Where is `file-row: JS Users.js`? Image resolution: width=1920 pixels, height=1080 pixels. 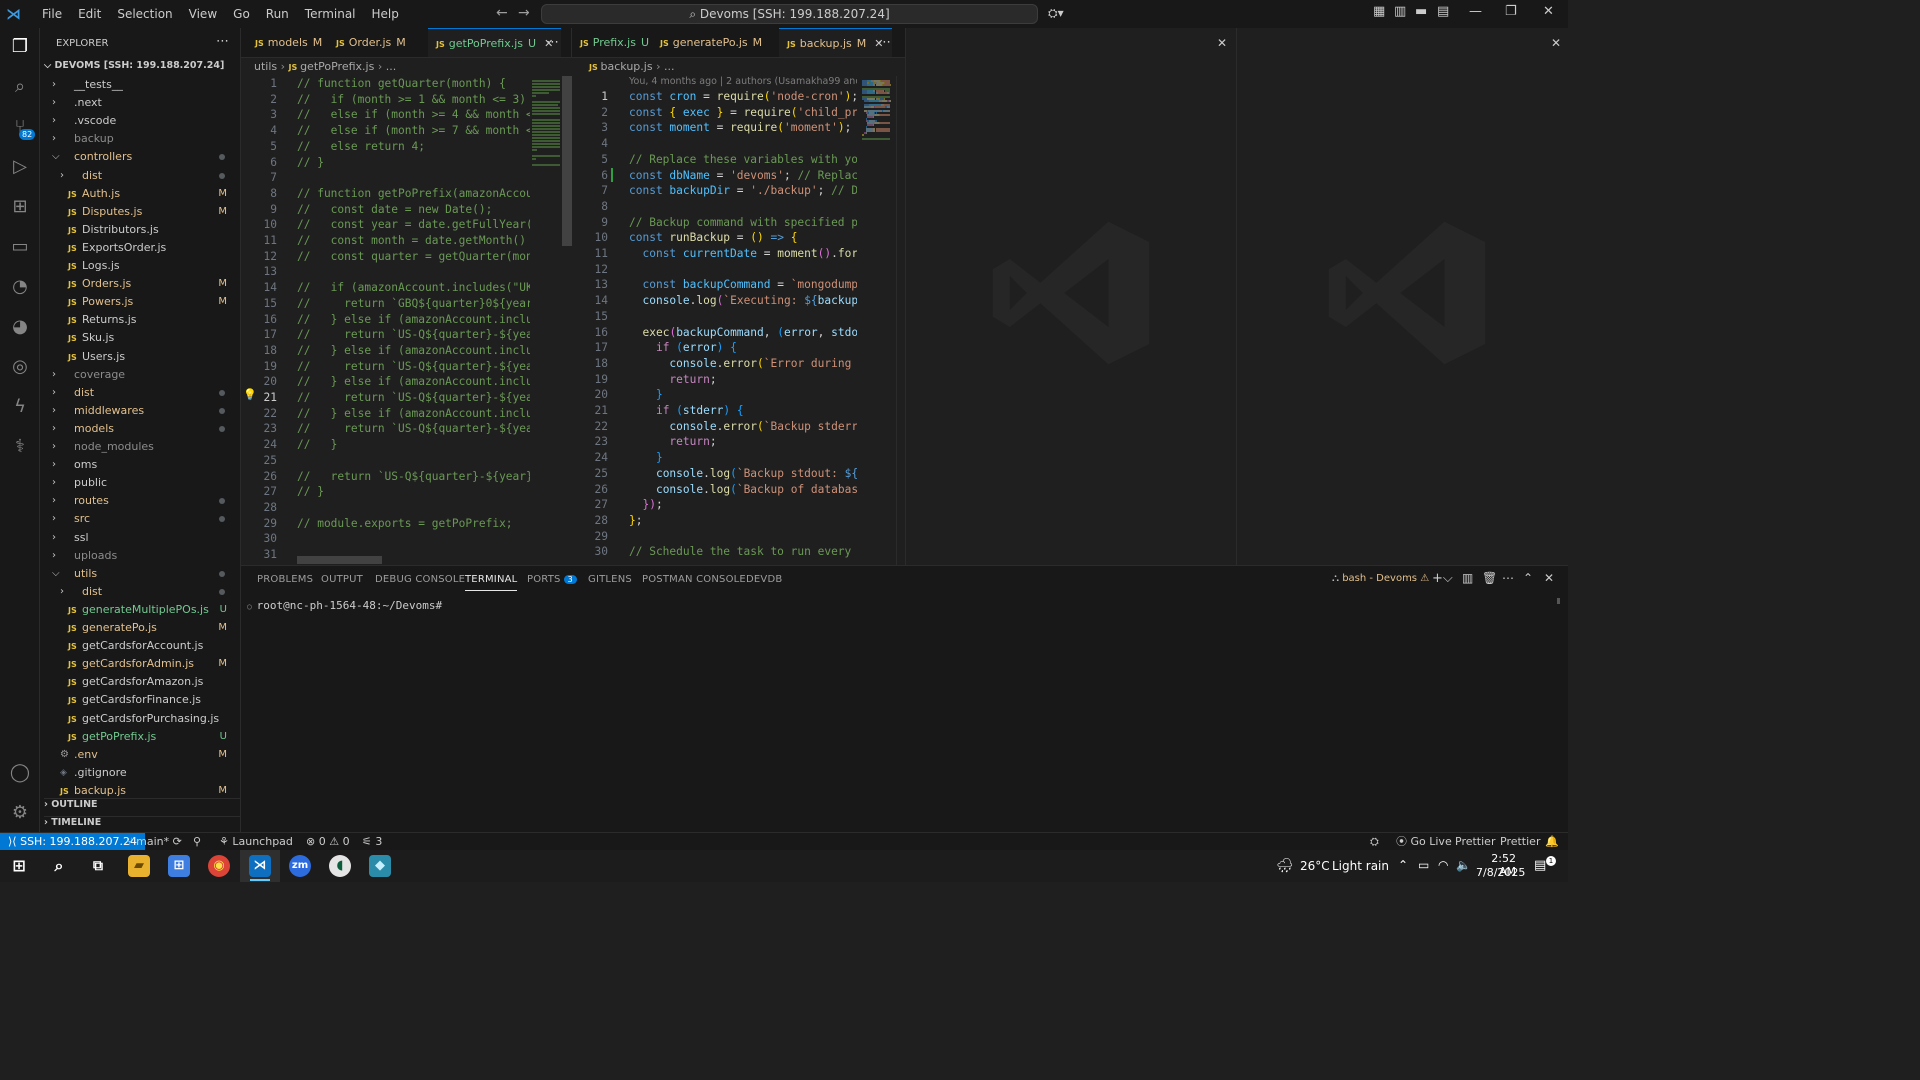 file-row: JS Users.js is located at coordinates (140, 357).